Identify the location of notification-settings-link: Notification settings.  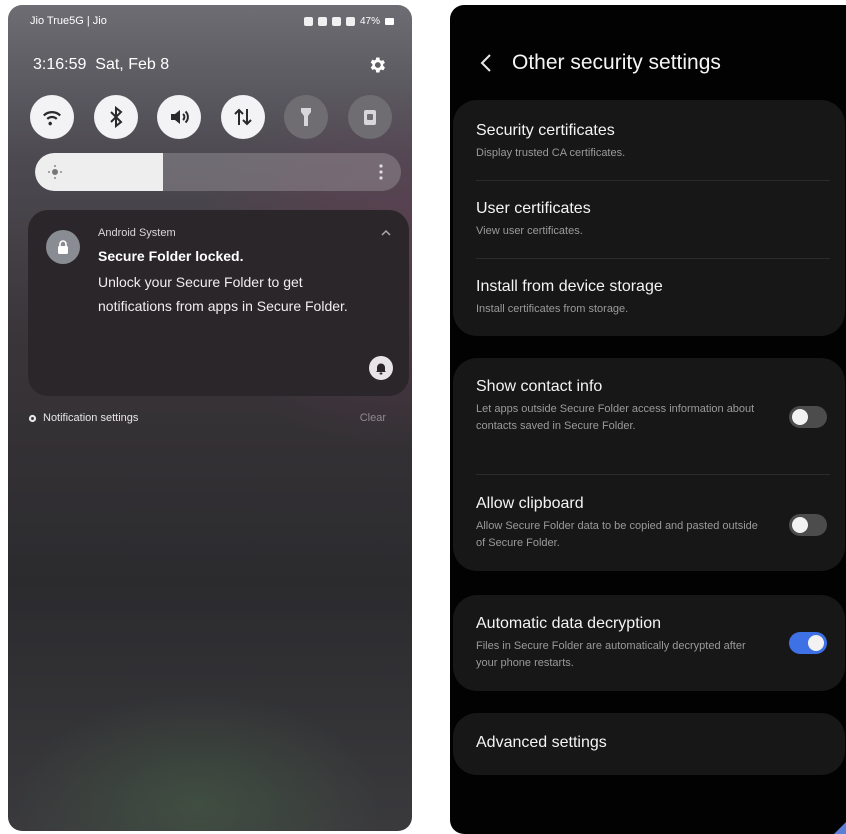
(83, 418).